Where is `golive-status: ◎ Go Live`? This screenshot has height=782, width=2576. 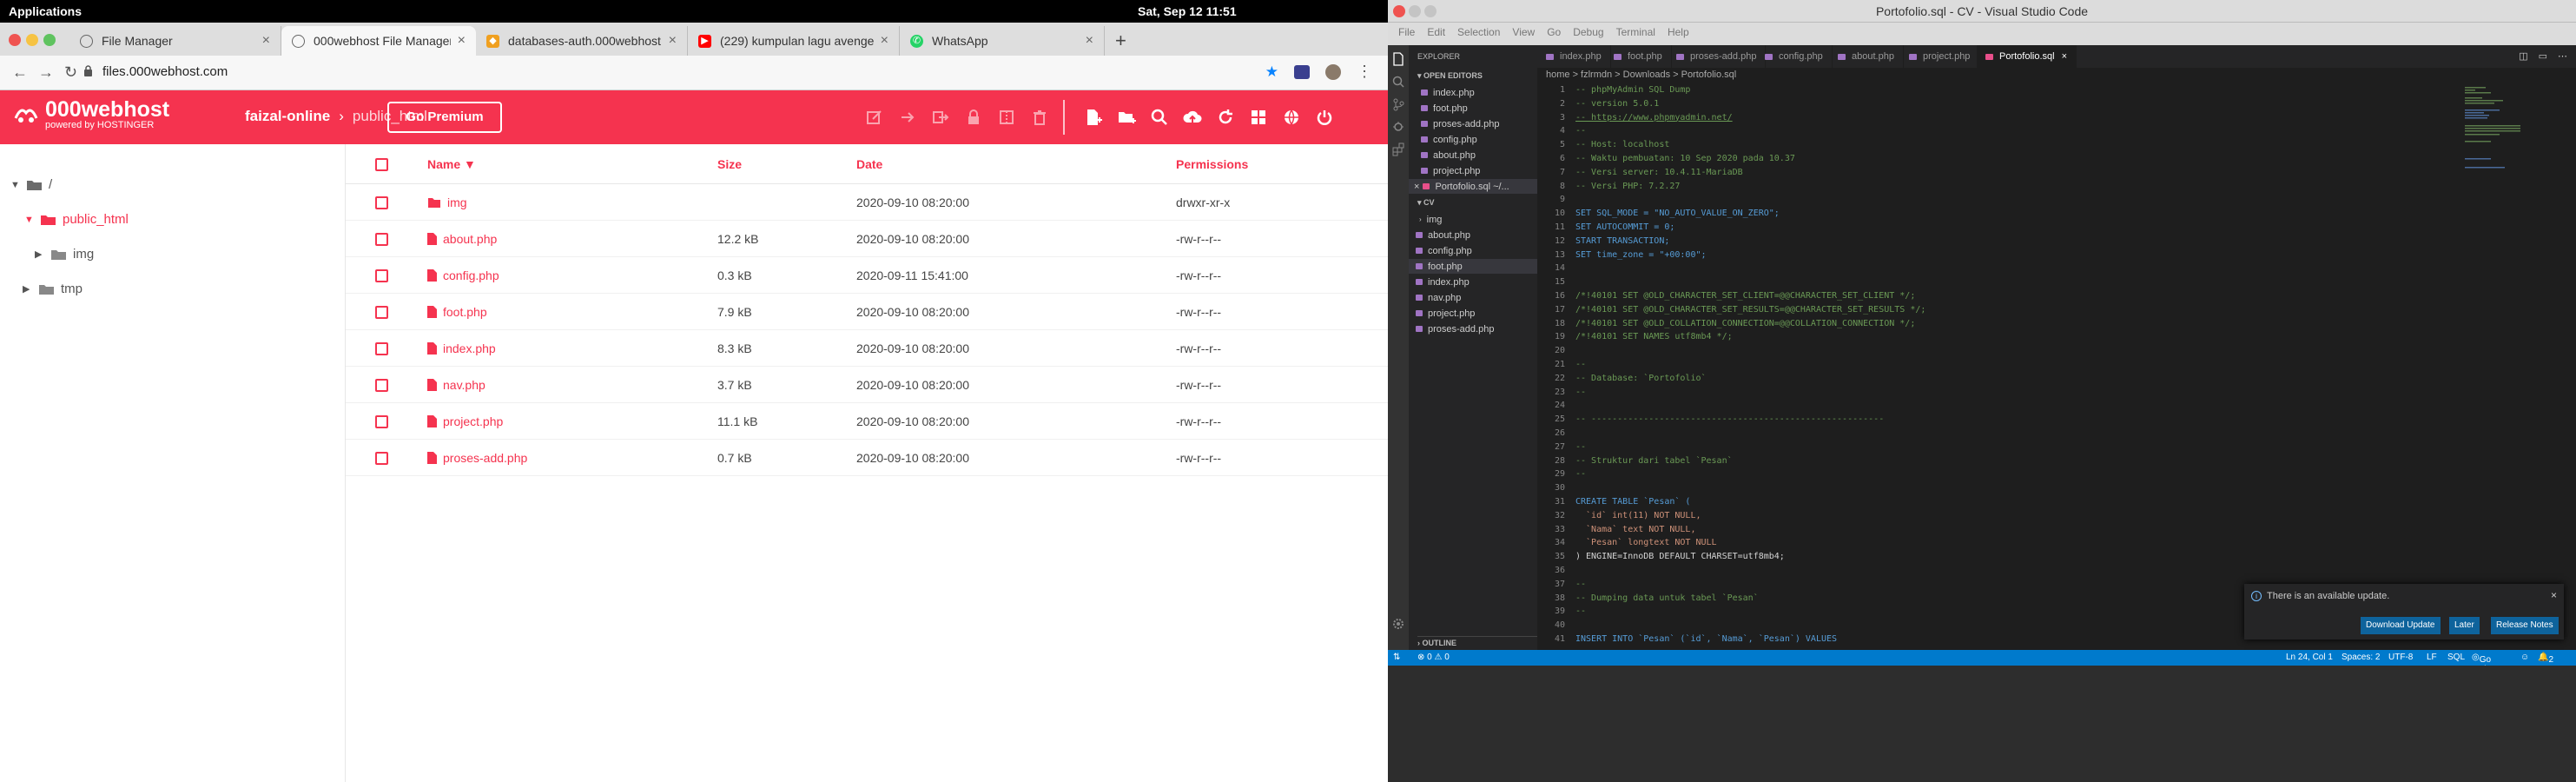
golive-status: ◎ Go Live is located at coordinates (2483, 664).